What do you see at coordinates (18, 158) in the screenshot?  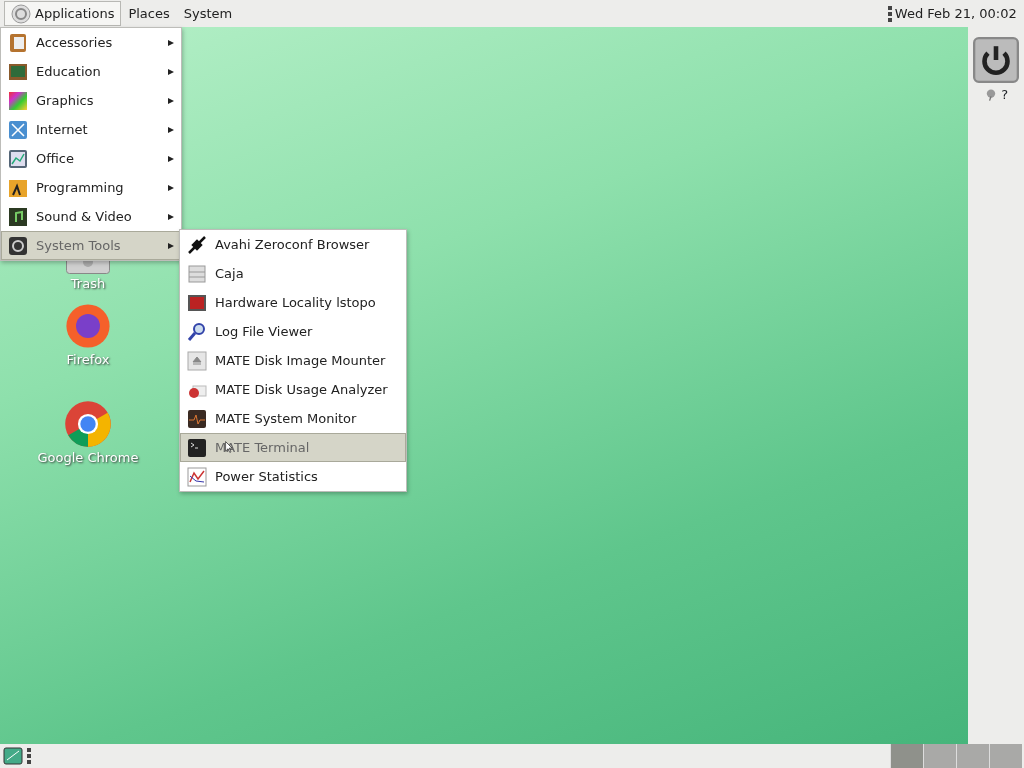 I see `chart-icon` at bounding box center [18, 158].